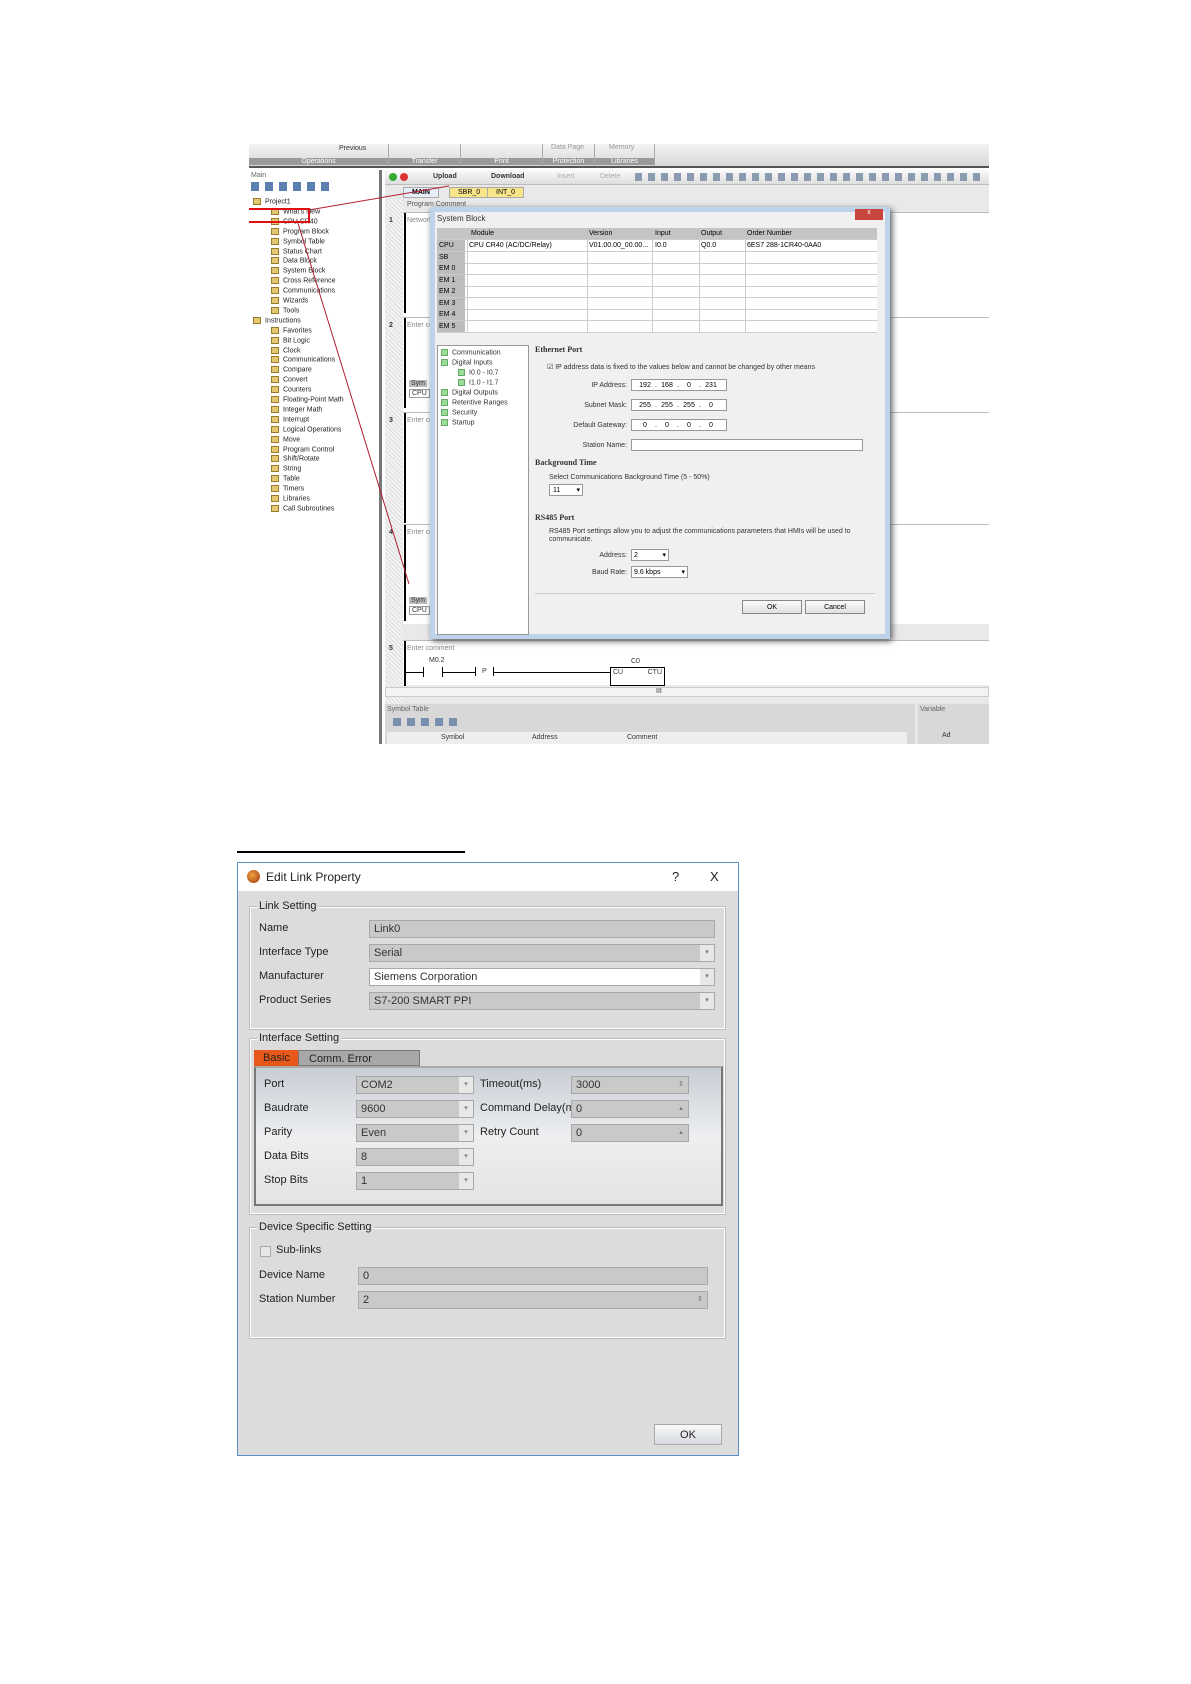  I want to click on stop-bits-label: Stop Bits, so click(286, 1180).